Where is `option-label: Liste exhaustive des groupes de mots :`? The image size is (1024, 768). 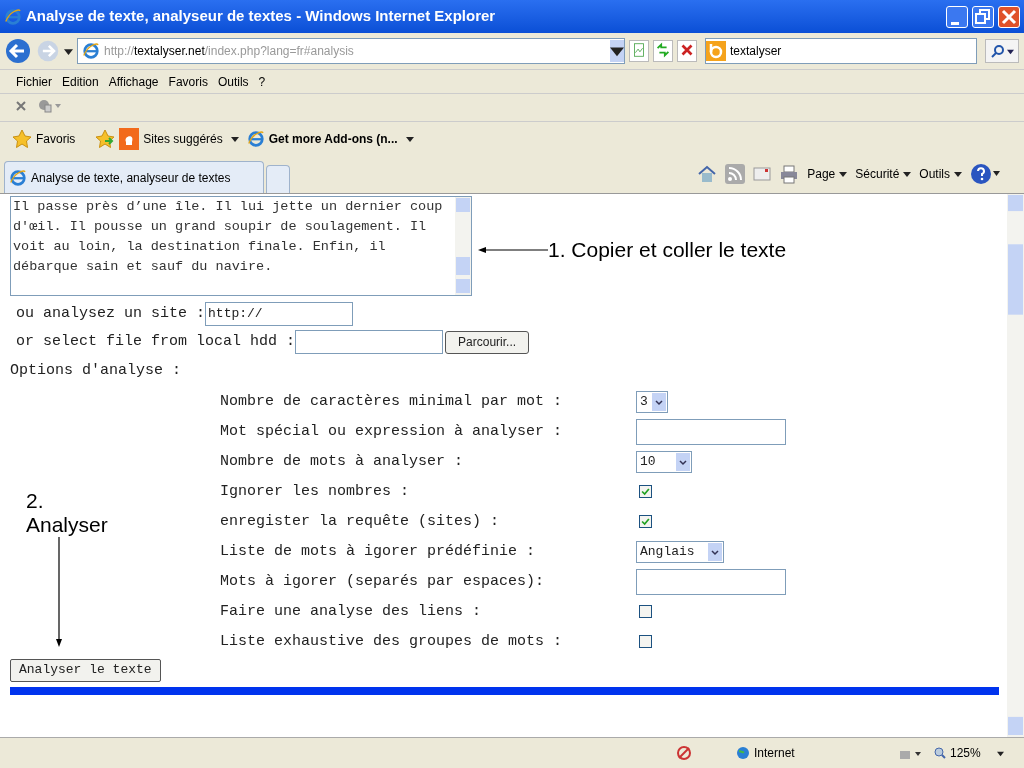 option-label: Liste exhaustive des groupes de mots : is located at coordinates (392, 641).